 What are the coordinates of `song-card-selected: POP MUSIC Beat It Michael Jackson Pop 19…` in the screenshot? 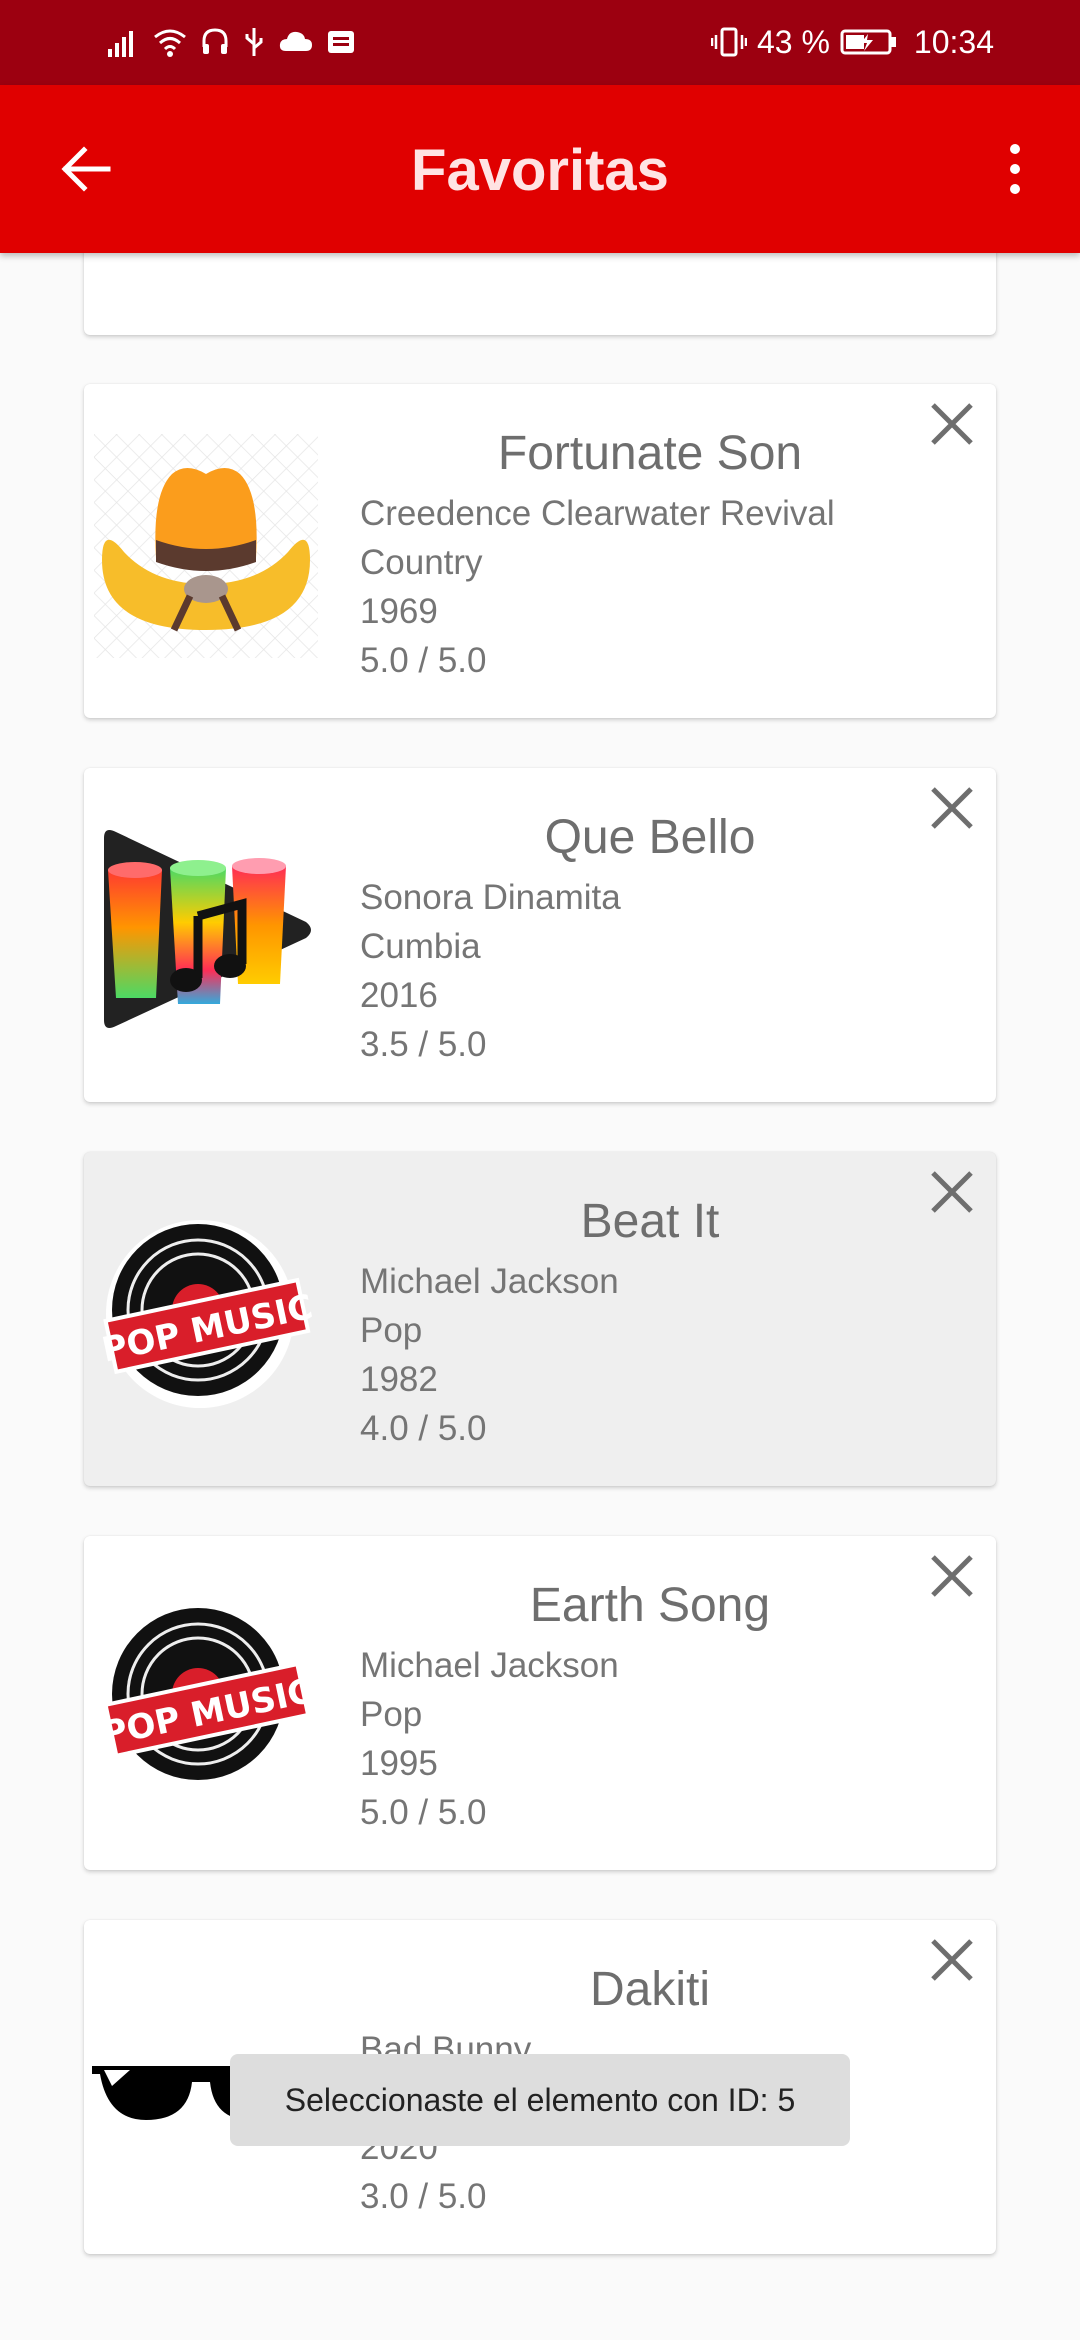 It's located at (540, 1319).